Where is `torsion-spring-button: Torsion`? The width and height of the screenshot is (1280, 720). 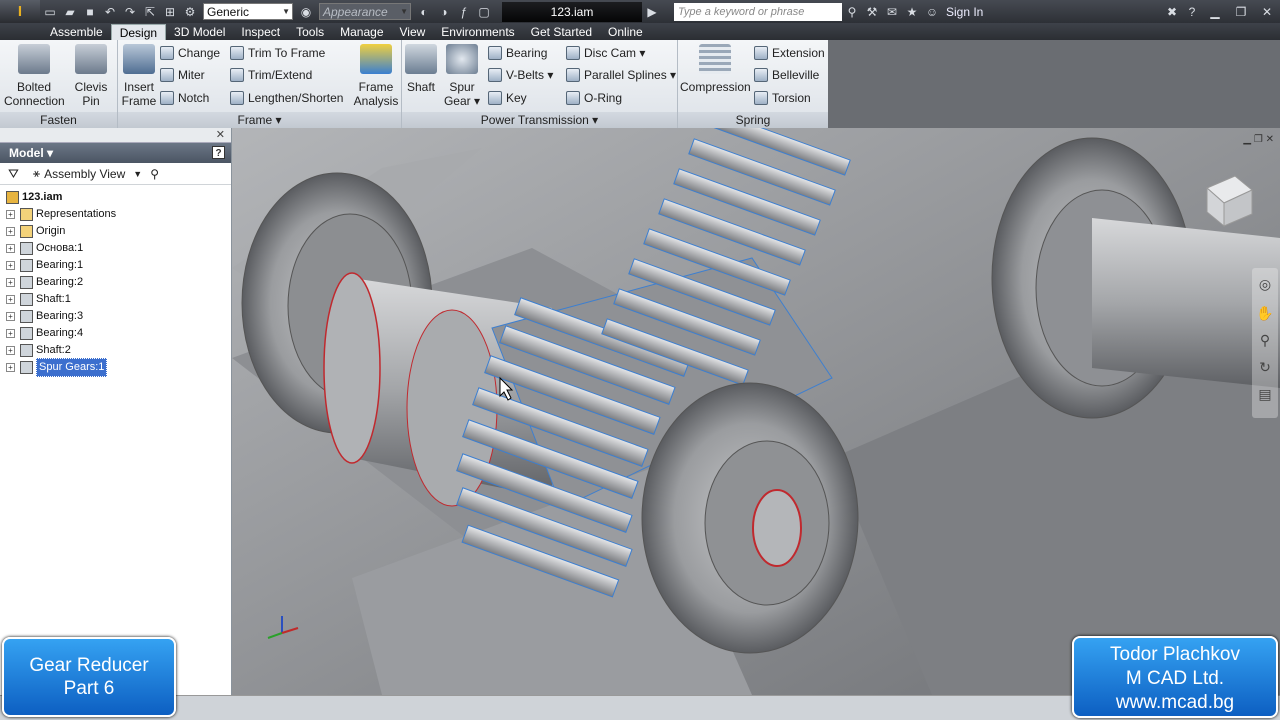
torsion-spring-button: Torsion is located at coordinates (782, 98).